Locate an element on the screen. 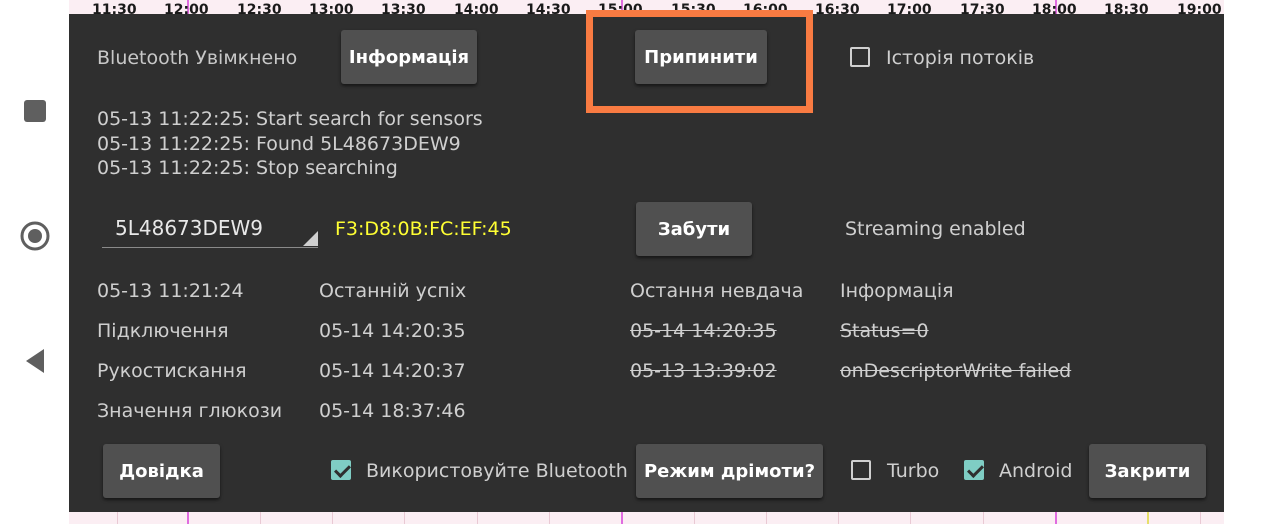 The height and width of the screenshot is (524, 1280). recent-apps-button is located at coordinates (35, 111).